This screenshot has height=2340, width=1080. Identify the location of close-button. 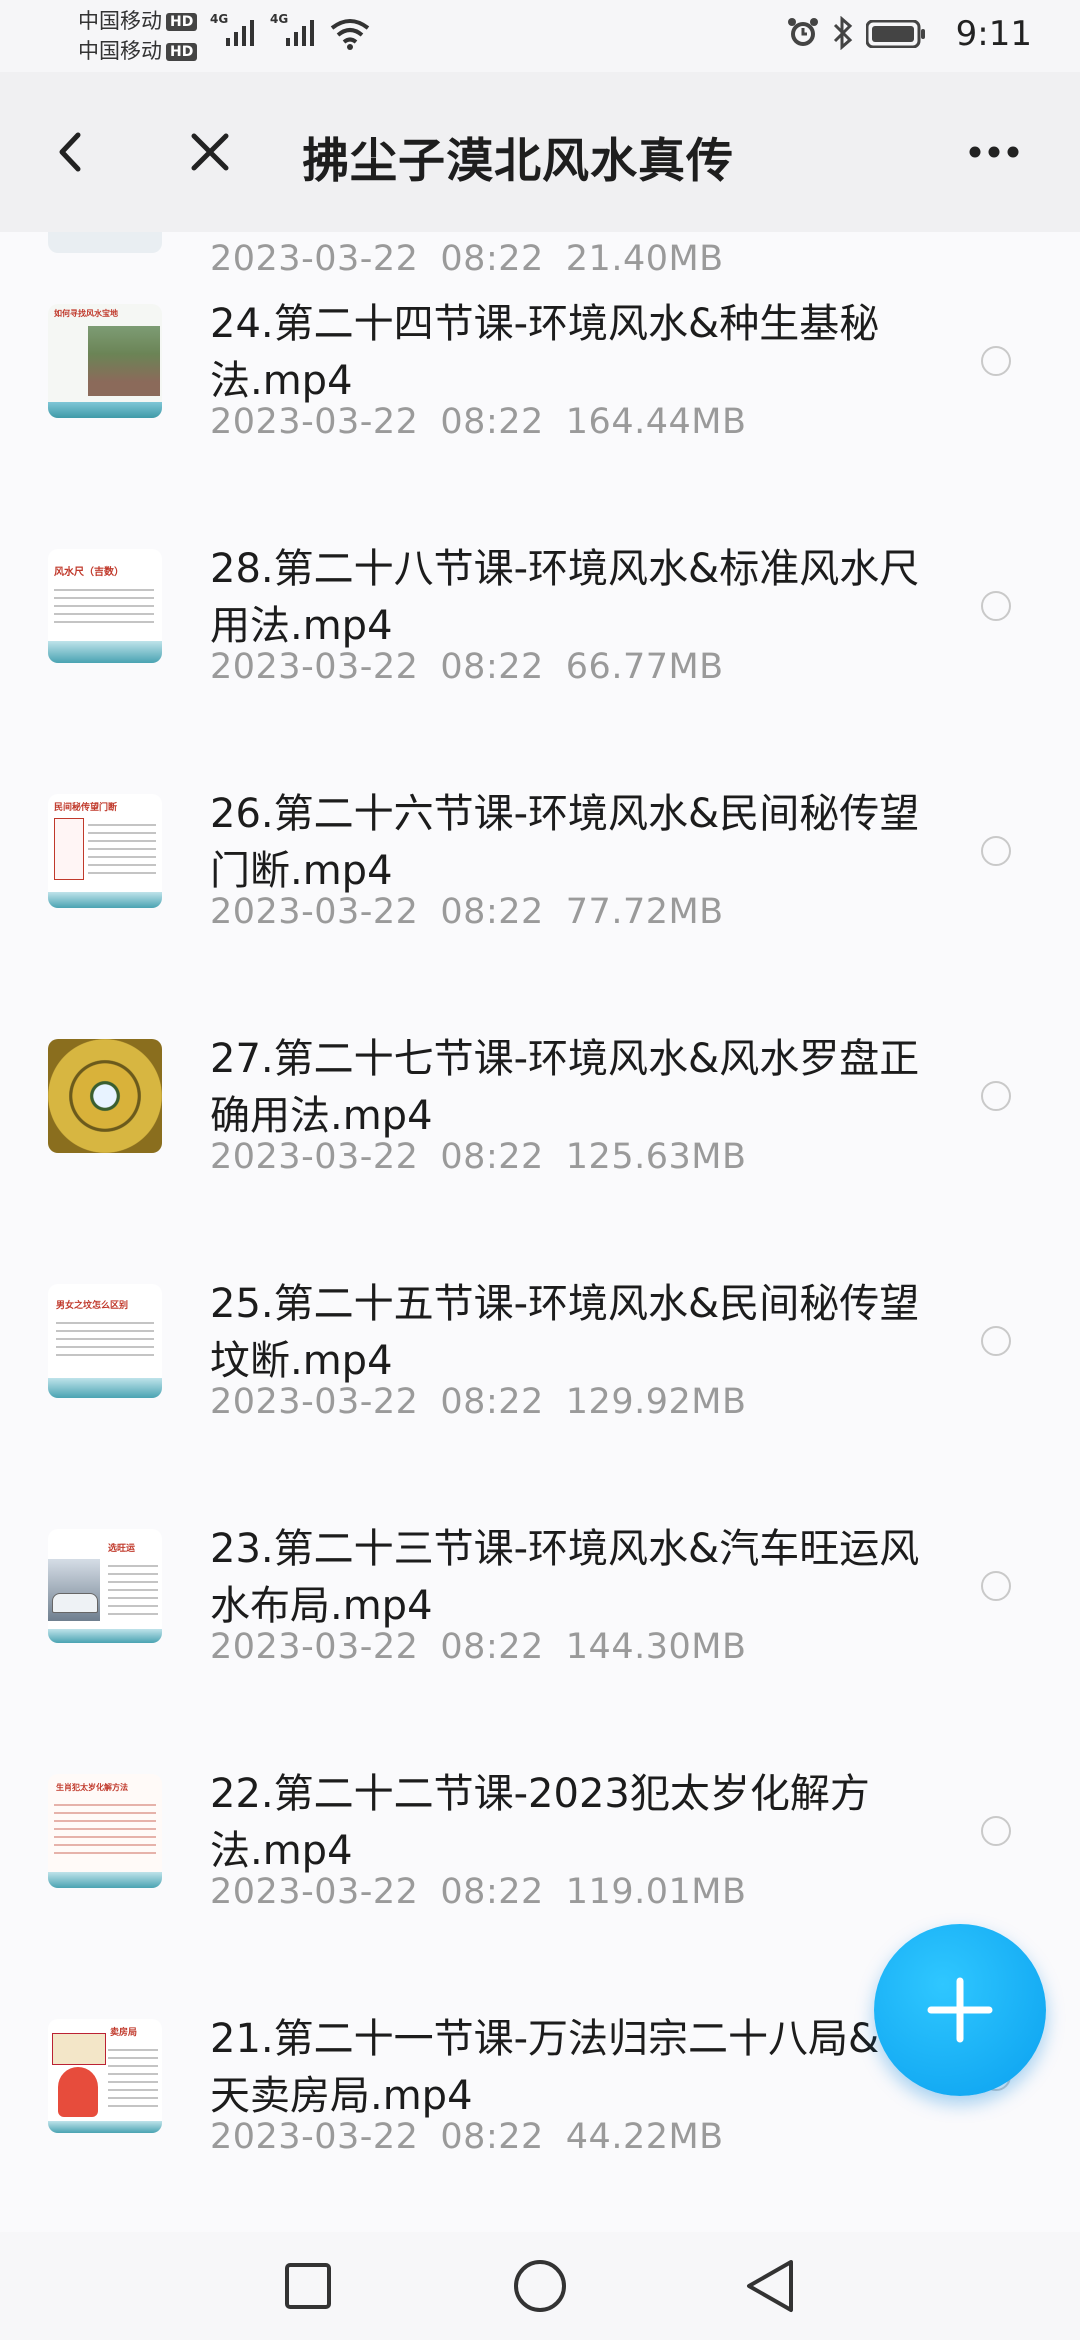
(210, 152).